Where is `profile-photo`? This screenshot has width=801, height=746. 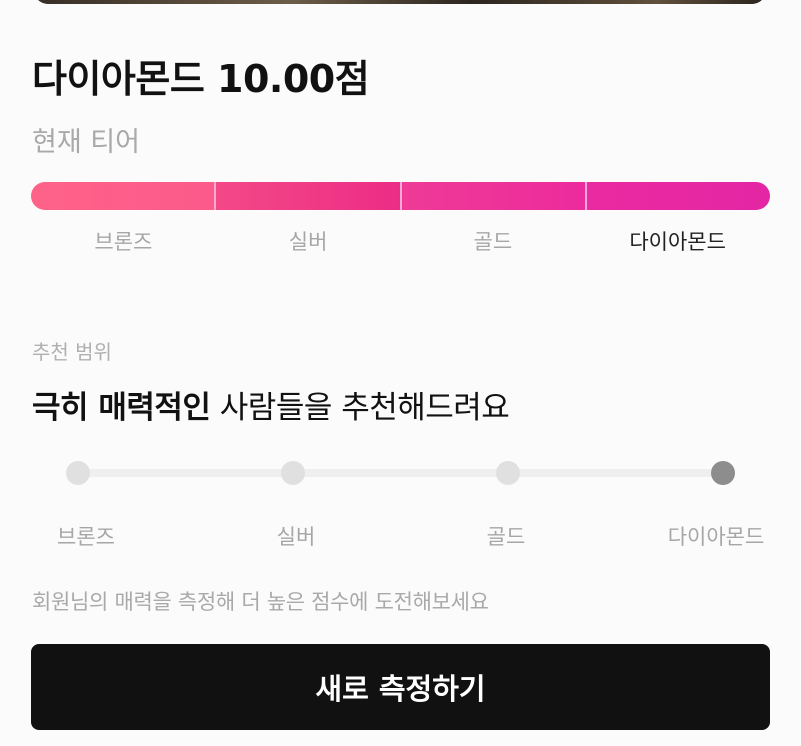 profile-photo is located at coordinates (400, 2).